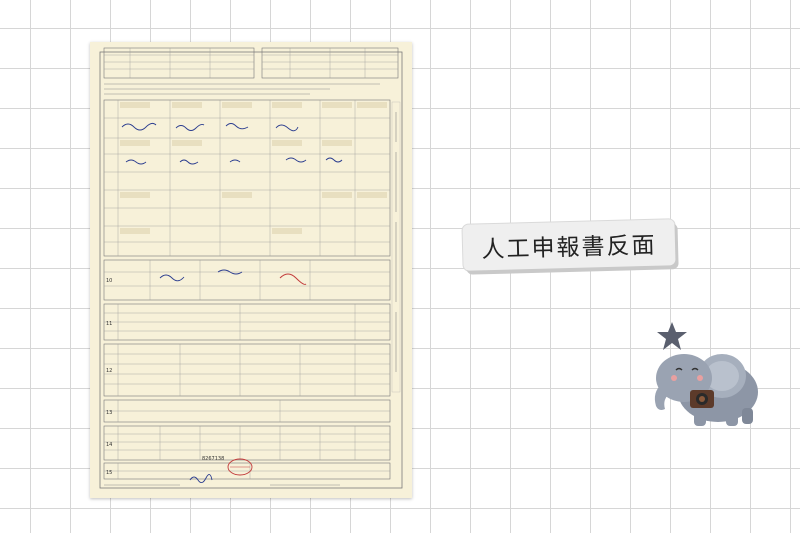 The image size is (800, 533). I want to click on section-number: 10, so click(109, 281).